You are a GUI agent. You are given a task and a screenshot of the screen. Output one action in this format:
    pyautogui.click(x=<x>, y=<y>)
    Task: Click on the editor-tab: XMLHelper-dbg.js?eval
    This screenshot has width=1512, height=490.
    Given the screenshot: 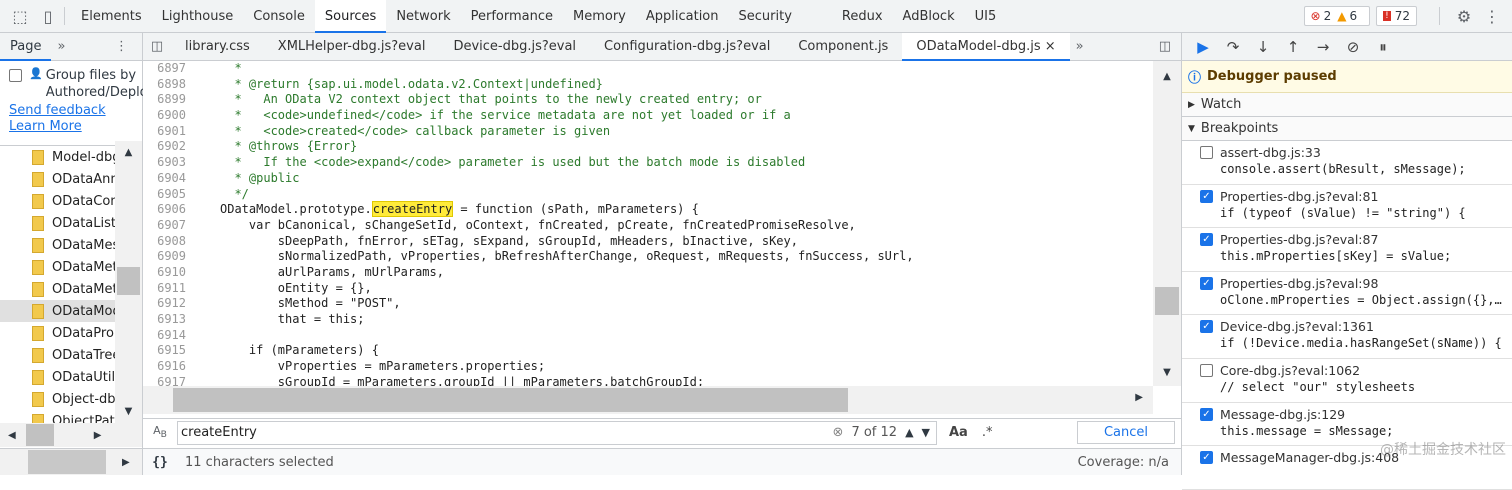 What is the action you would take?
    pyautogui.click(x=352, y=47)
    